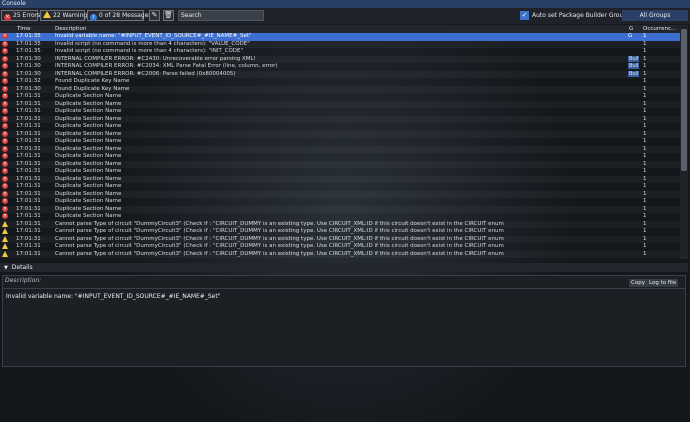 The height and width of the screenshot is (422, 690). Describe the element at coordinates (638, 283) in the screenshot. I see `copy-button: Copy` at that location.